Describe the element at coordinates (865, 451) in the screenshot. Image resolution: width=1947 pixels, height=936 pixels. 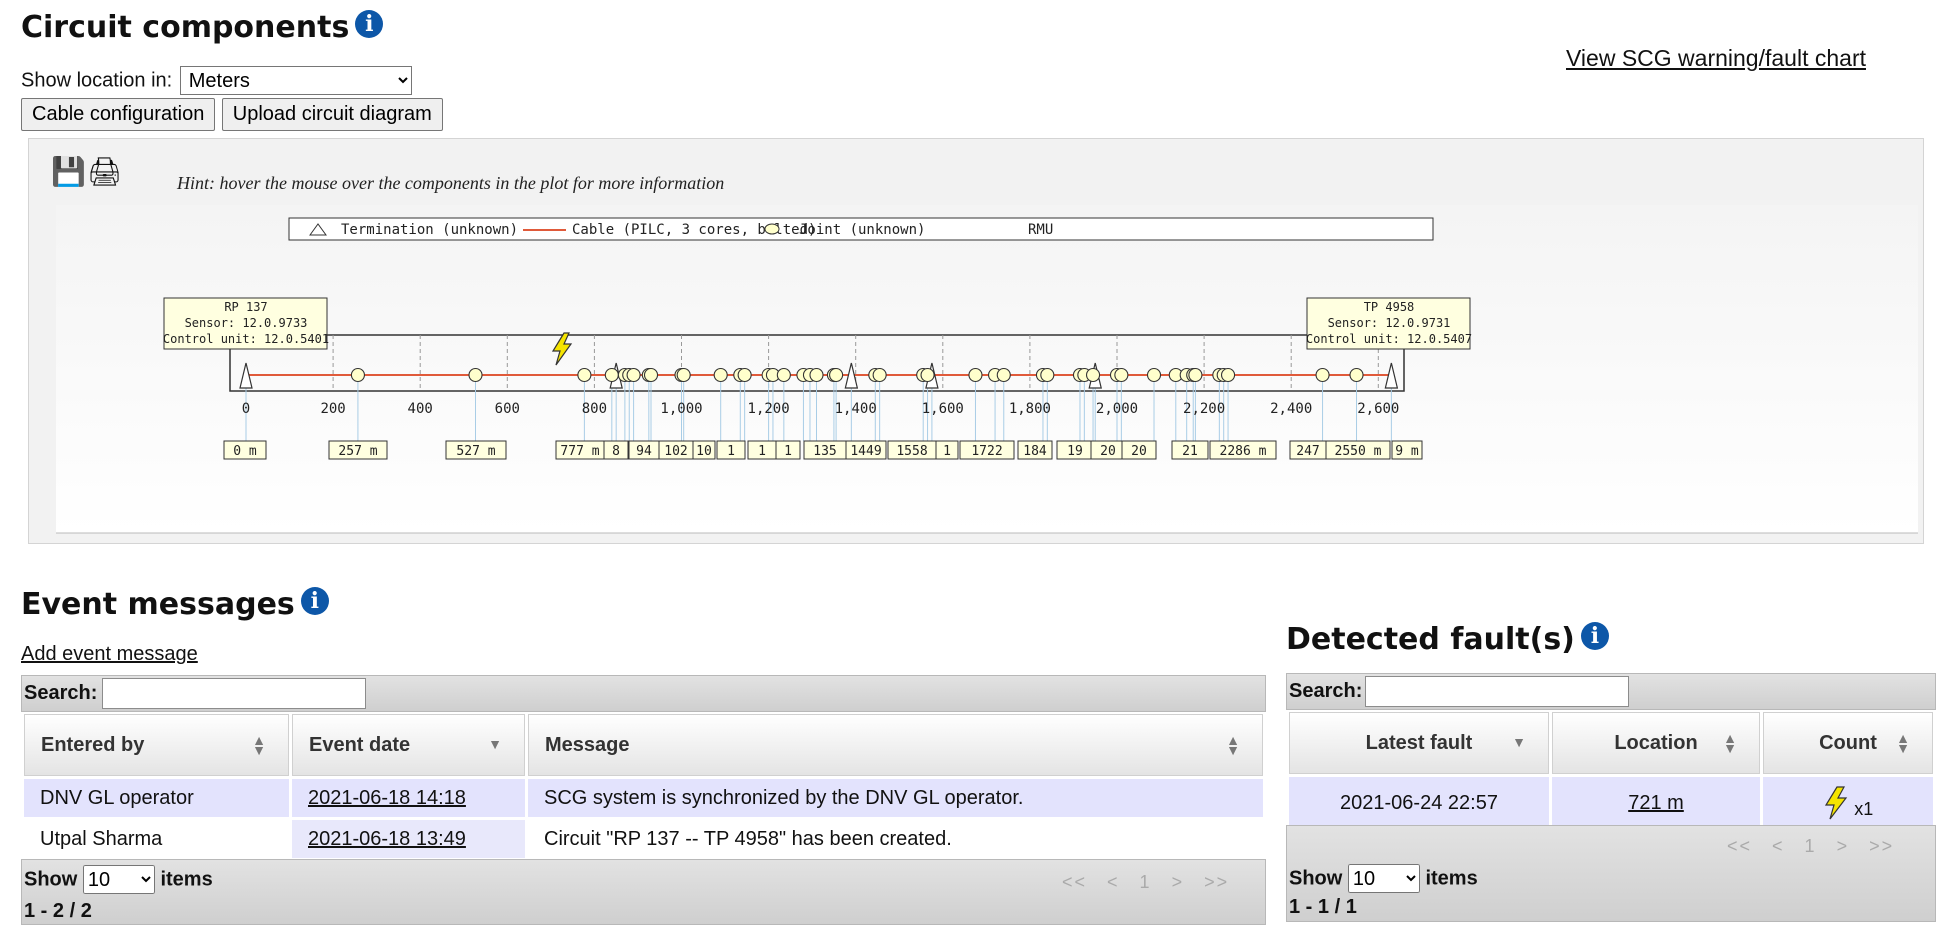
I see `distance-label: 1449` at that location.